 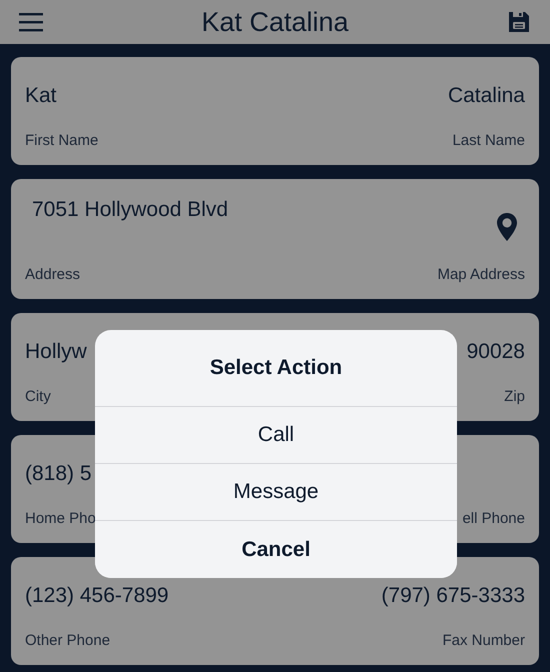 What do you see at coordinates (31, 22) in the screenshot?
I see `menu-icon` at bounding box center [31, 22].